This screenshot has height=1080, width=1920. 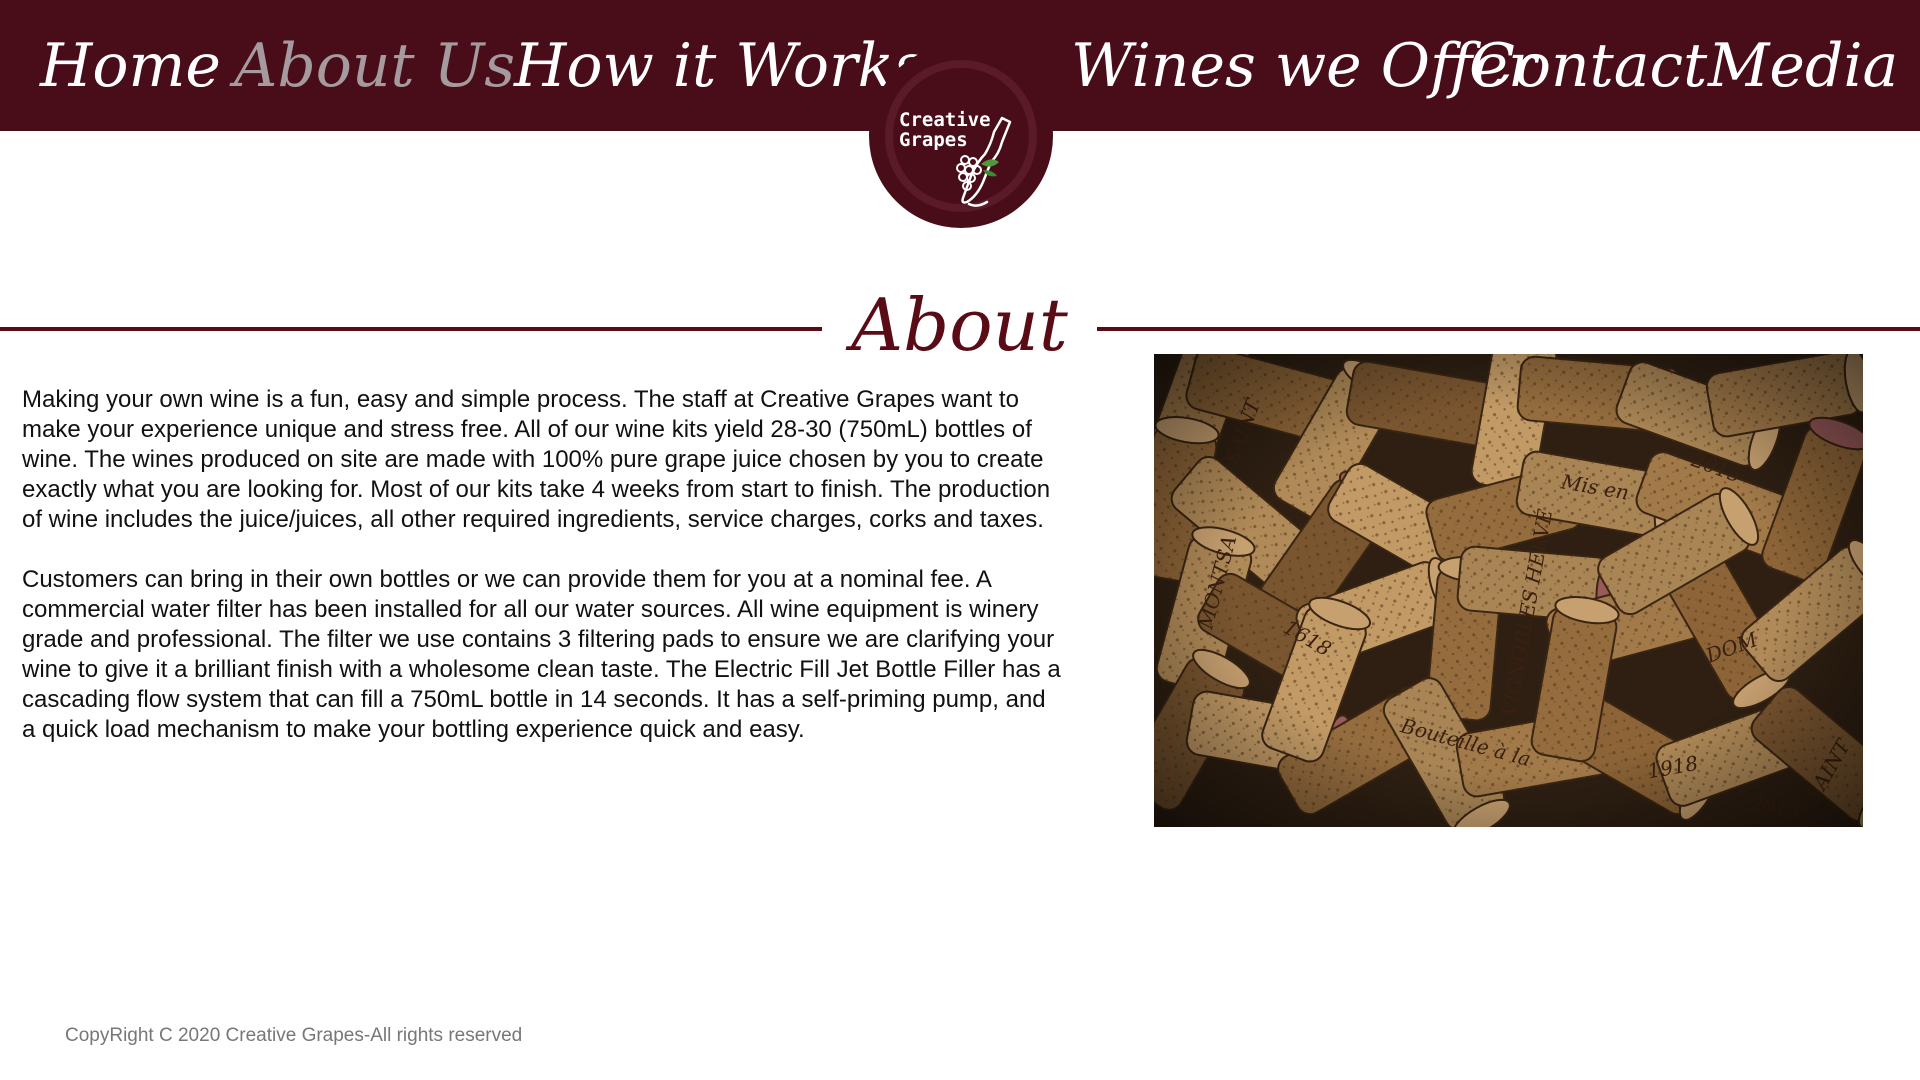 What do you see at coordinates (1304, 66) in the screenshot?
I see `nav-wines-we-offer: Wines we Offer` at bounding box center [1304, 66].